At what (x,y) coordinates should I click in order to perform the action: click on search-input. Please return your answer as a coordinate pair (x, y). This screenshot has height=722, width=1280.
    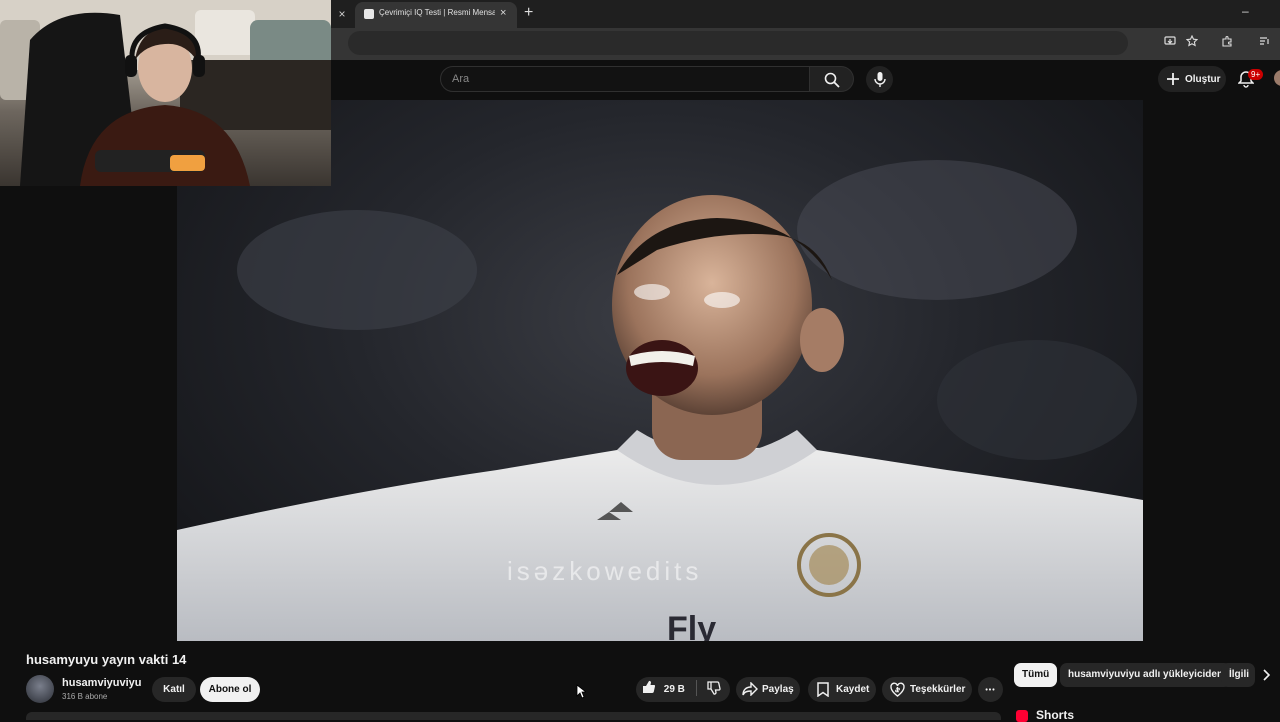
    Looking at the image, I should click on (625, 79).